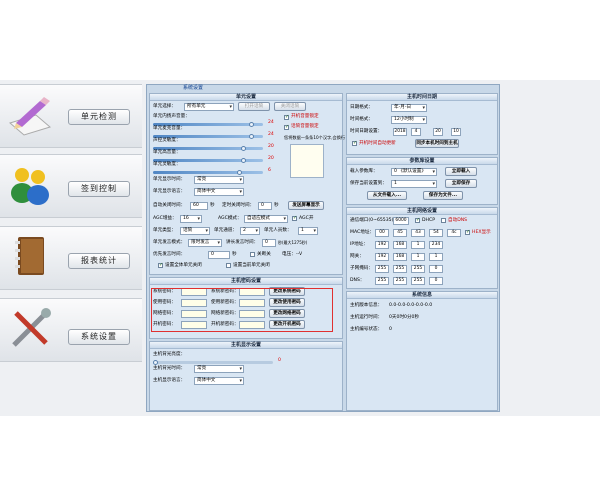 The image size is (600, 500). Describe the element at coordinates (266, 219) in the screenshot. I see `agc-mode-dropdown: 自适应模式` at that location.